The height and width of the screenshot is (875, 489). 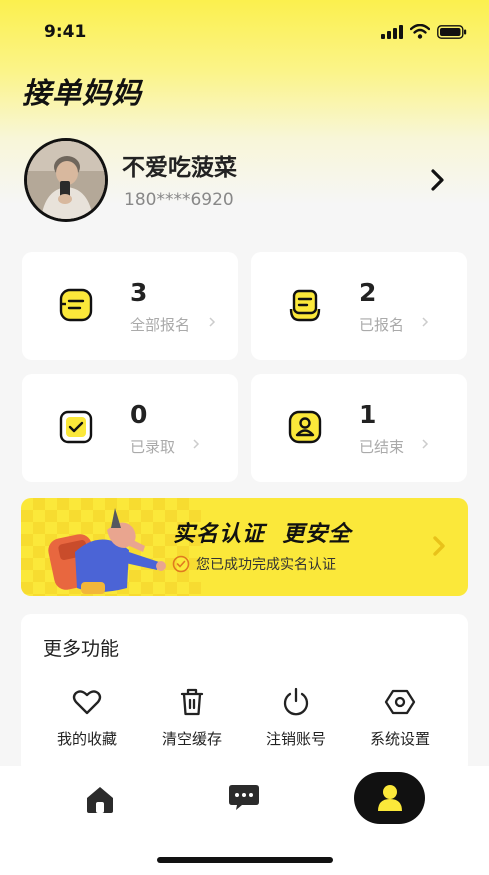 What do you see at coordinates (296, 701) in the screenshot?
I see `power-icon` at bounding box center [296, 701].